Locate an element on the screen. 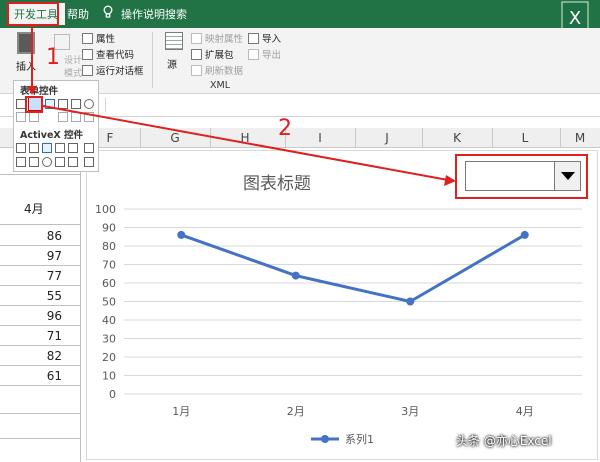 This screenshot has width=600, height=462. activex-listbox-icon is located at coordinates (60, 148).